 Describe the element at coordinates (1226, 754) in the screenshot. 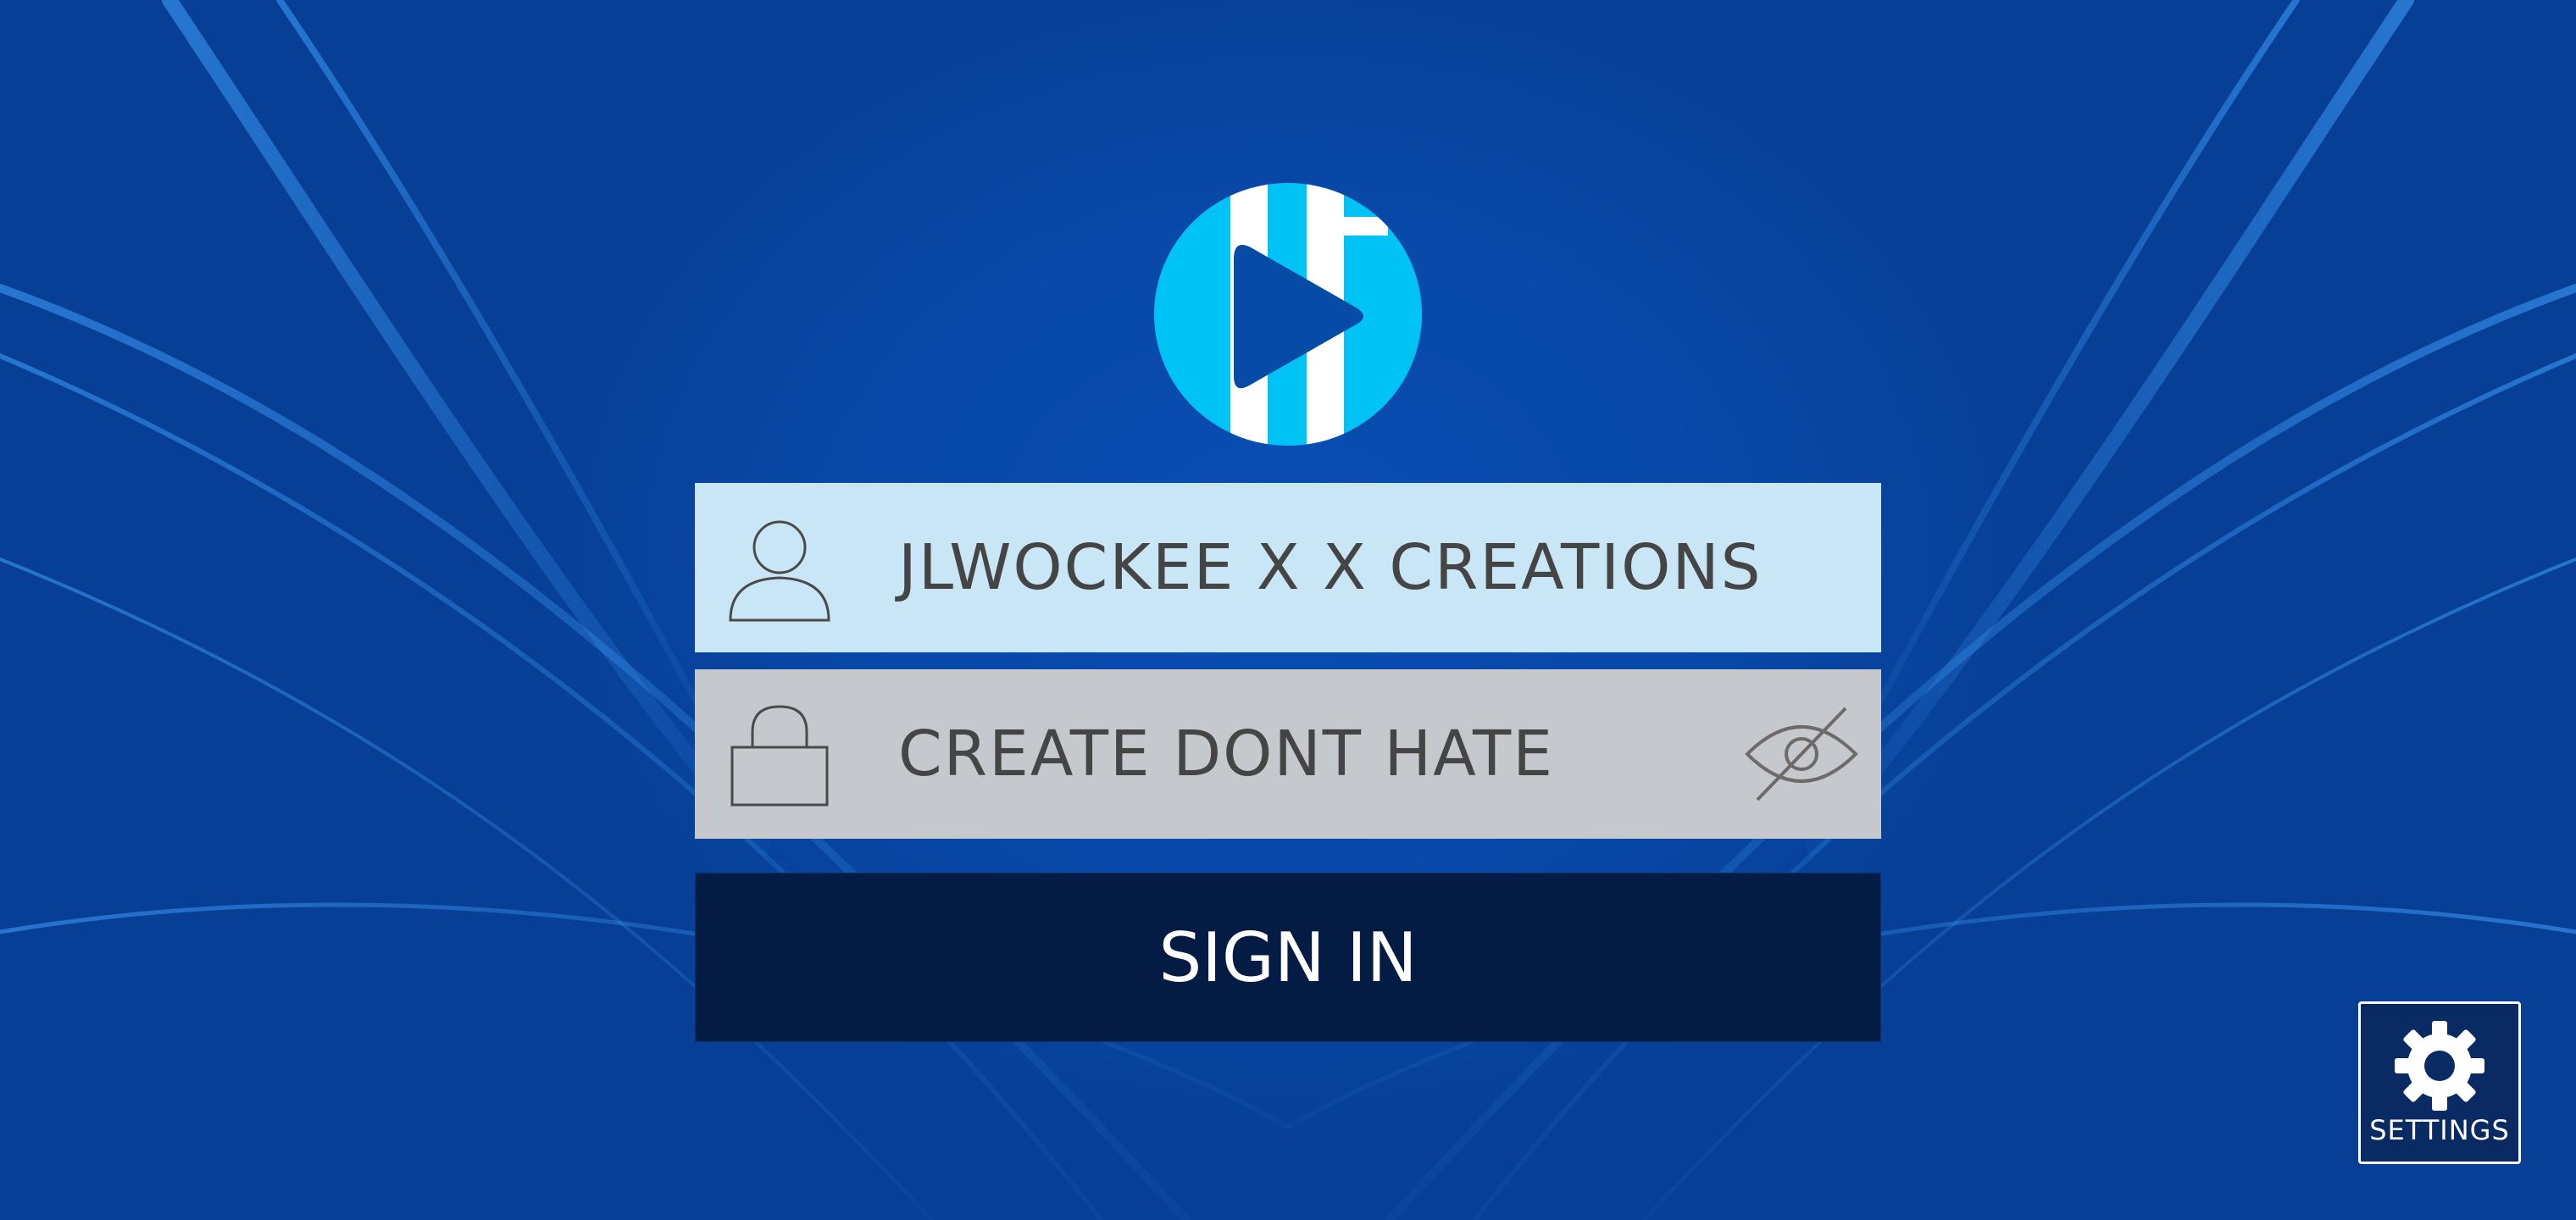

I see `password-value: CREATE DONT HATE` at that location.